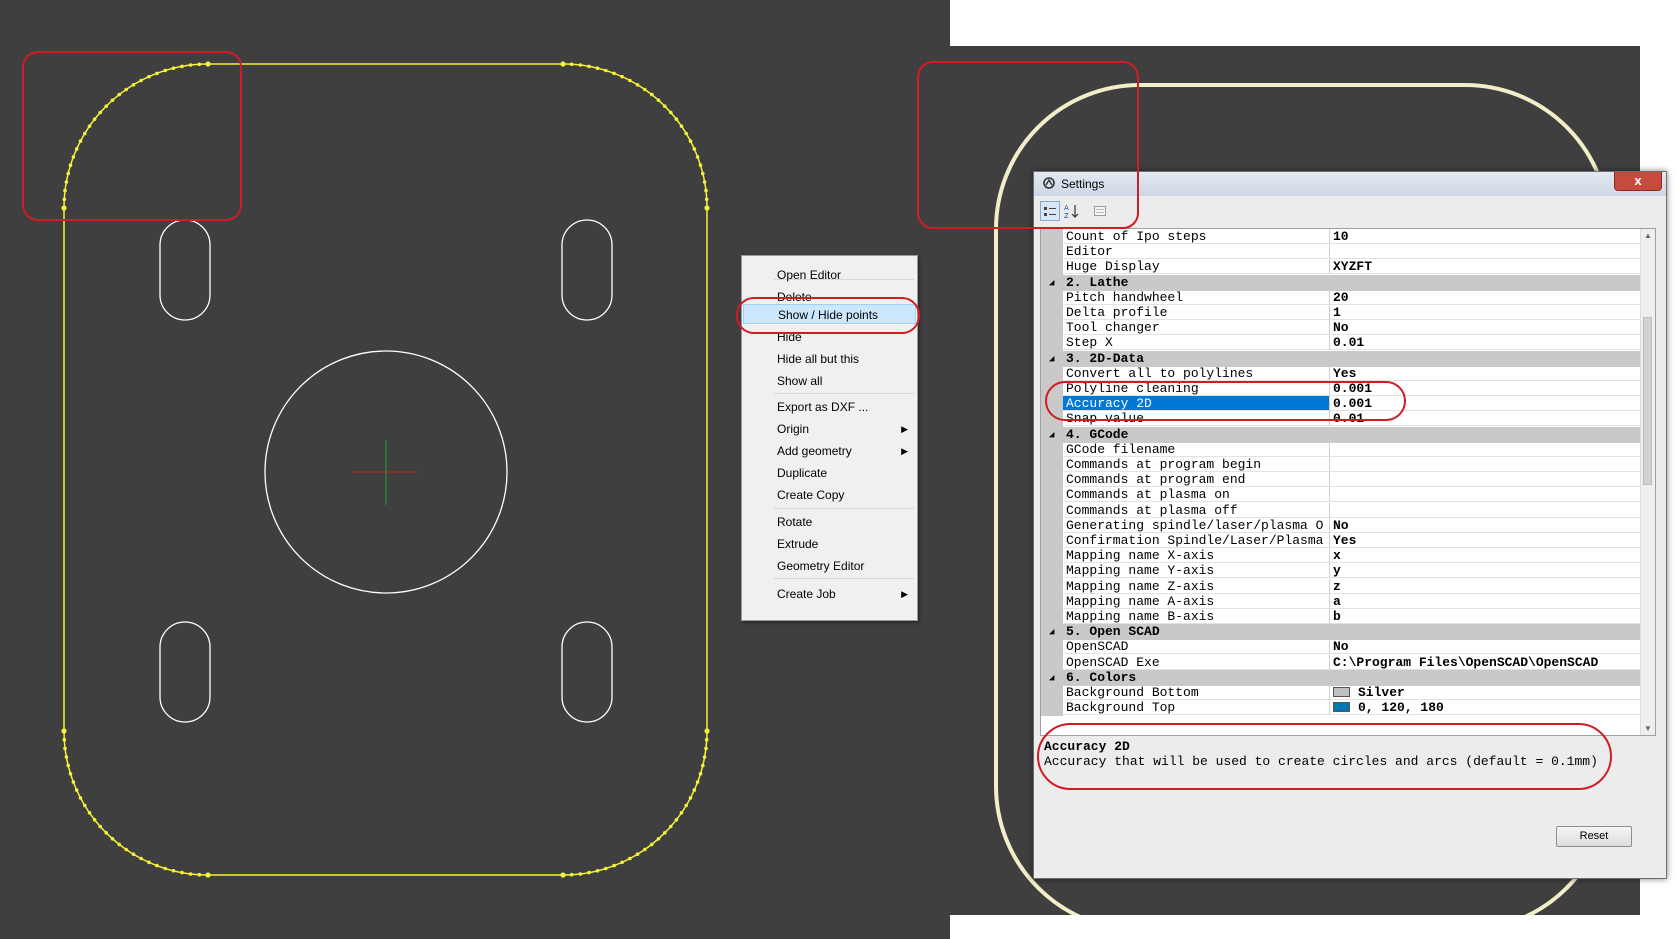 The image size is (1676, 939). What do you see at coordinates (829, 566) in the screenshot?
I see `menu-item-geometry-editor: Geometry Editor` at bounding box center [829, 566].